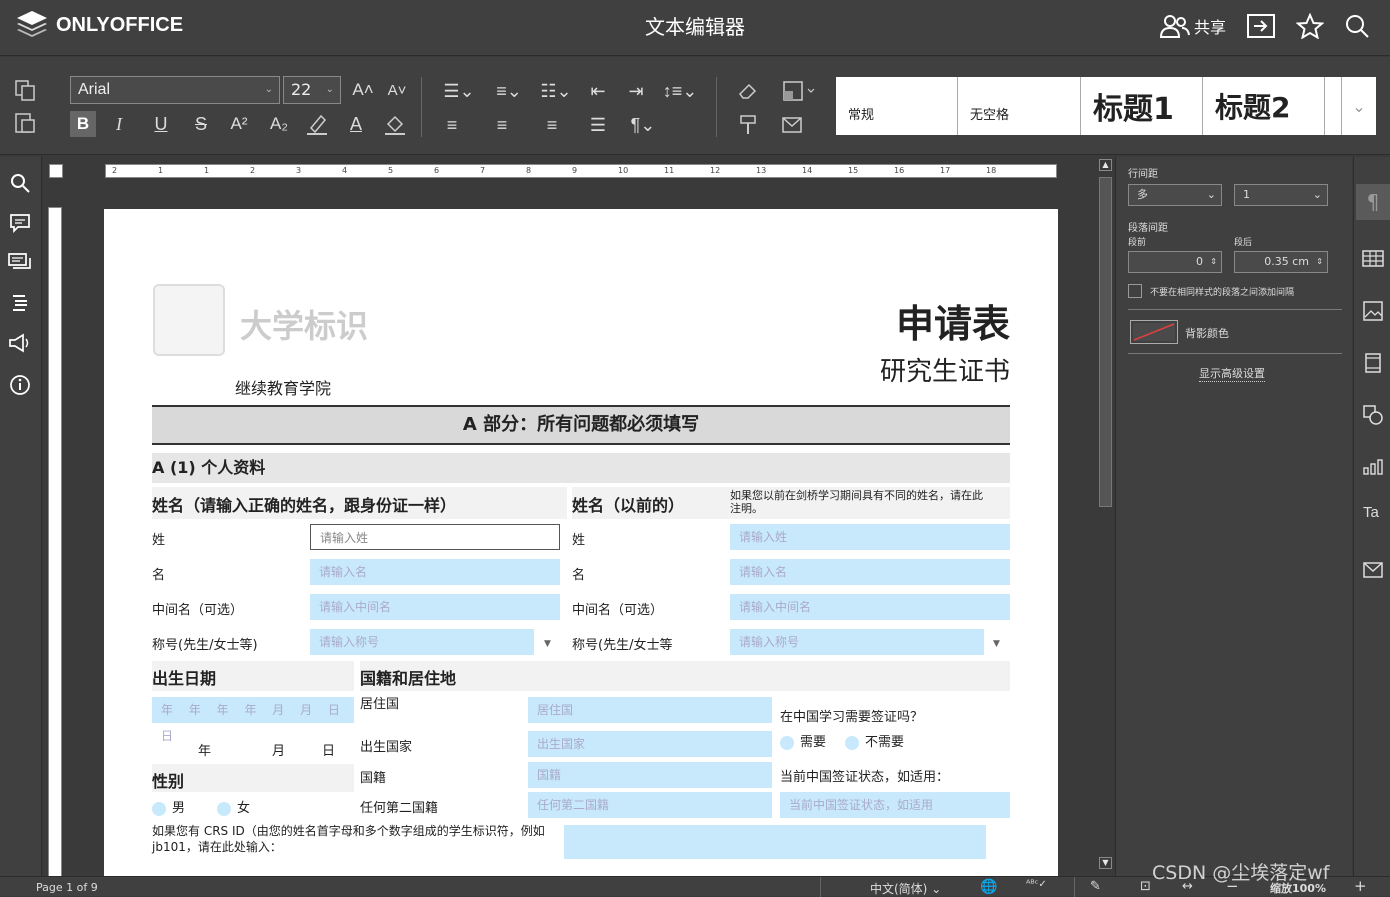  I want to click on horizontal-ruler: 2 1 1 2 3 4 5 6 7 8 9 10 11 12 13 14 15 16 17 18, so click(581, 171).